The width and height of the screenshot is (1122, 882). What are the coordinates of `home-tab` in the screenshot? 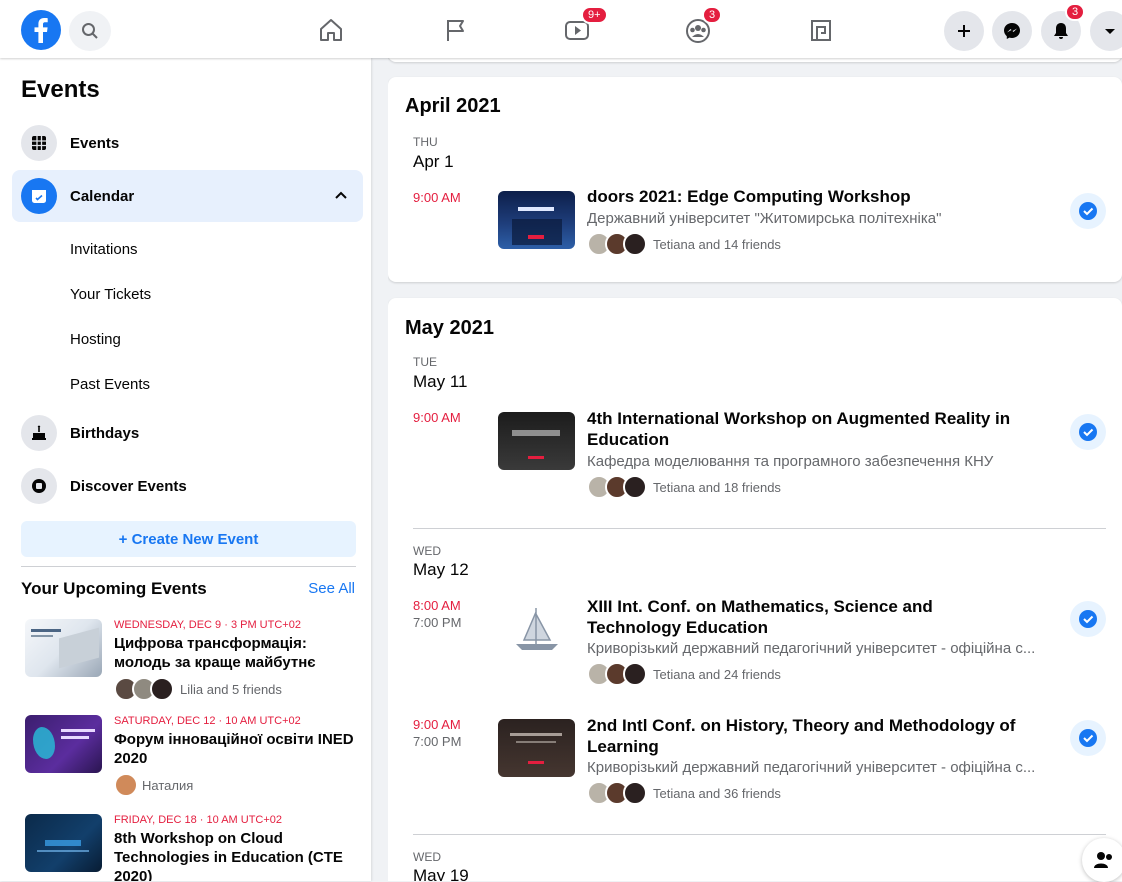 It's located at (331, 30).